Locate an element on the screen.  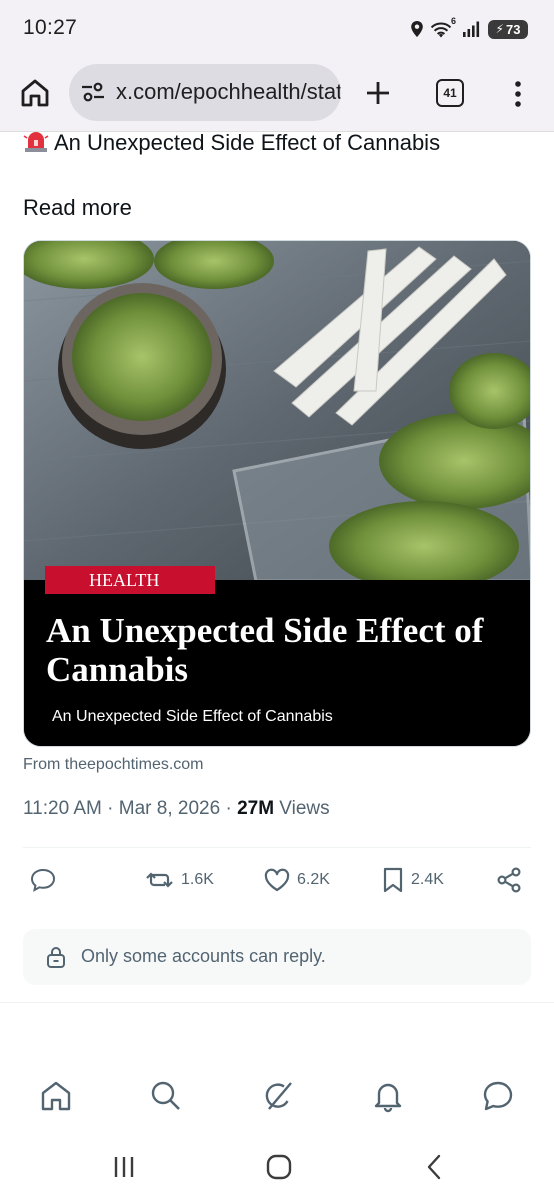
post-date: Mar 8, 2026 is located at coordinates (169, 808).